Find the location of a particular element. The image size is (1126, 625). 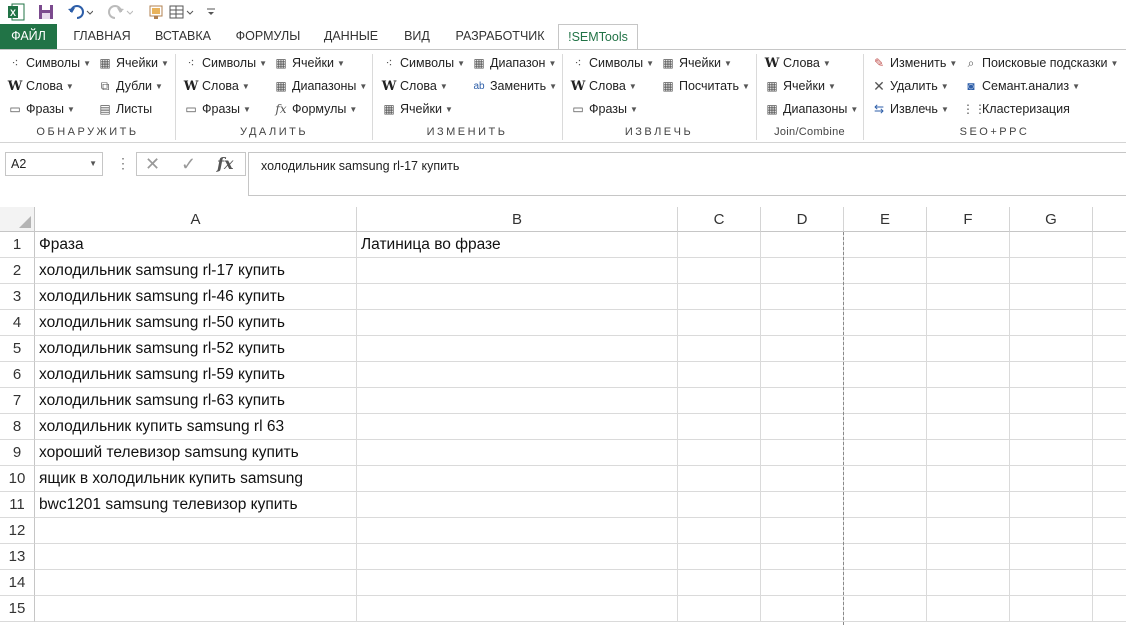

cell-f3 is located at coordinates (968, 297).